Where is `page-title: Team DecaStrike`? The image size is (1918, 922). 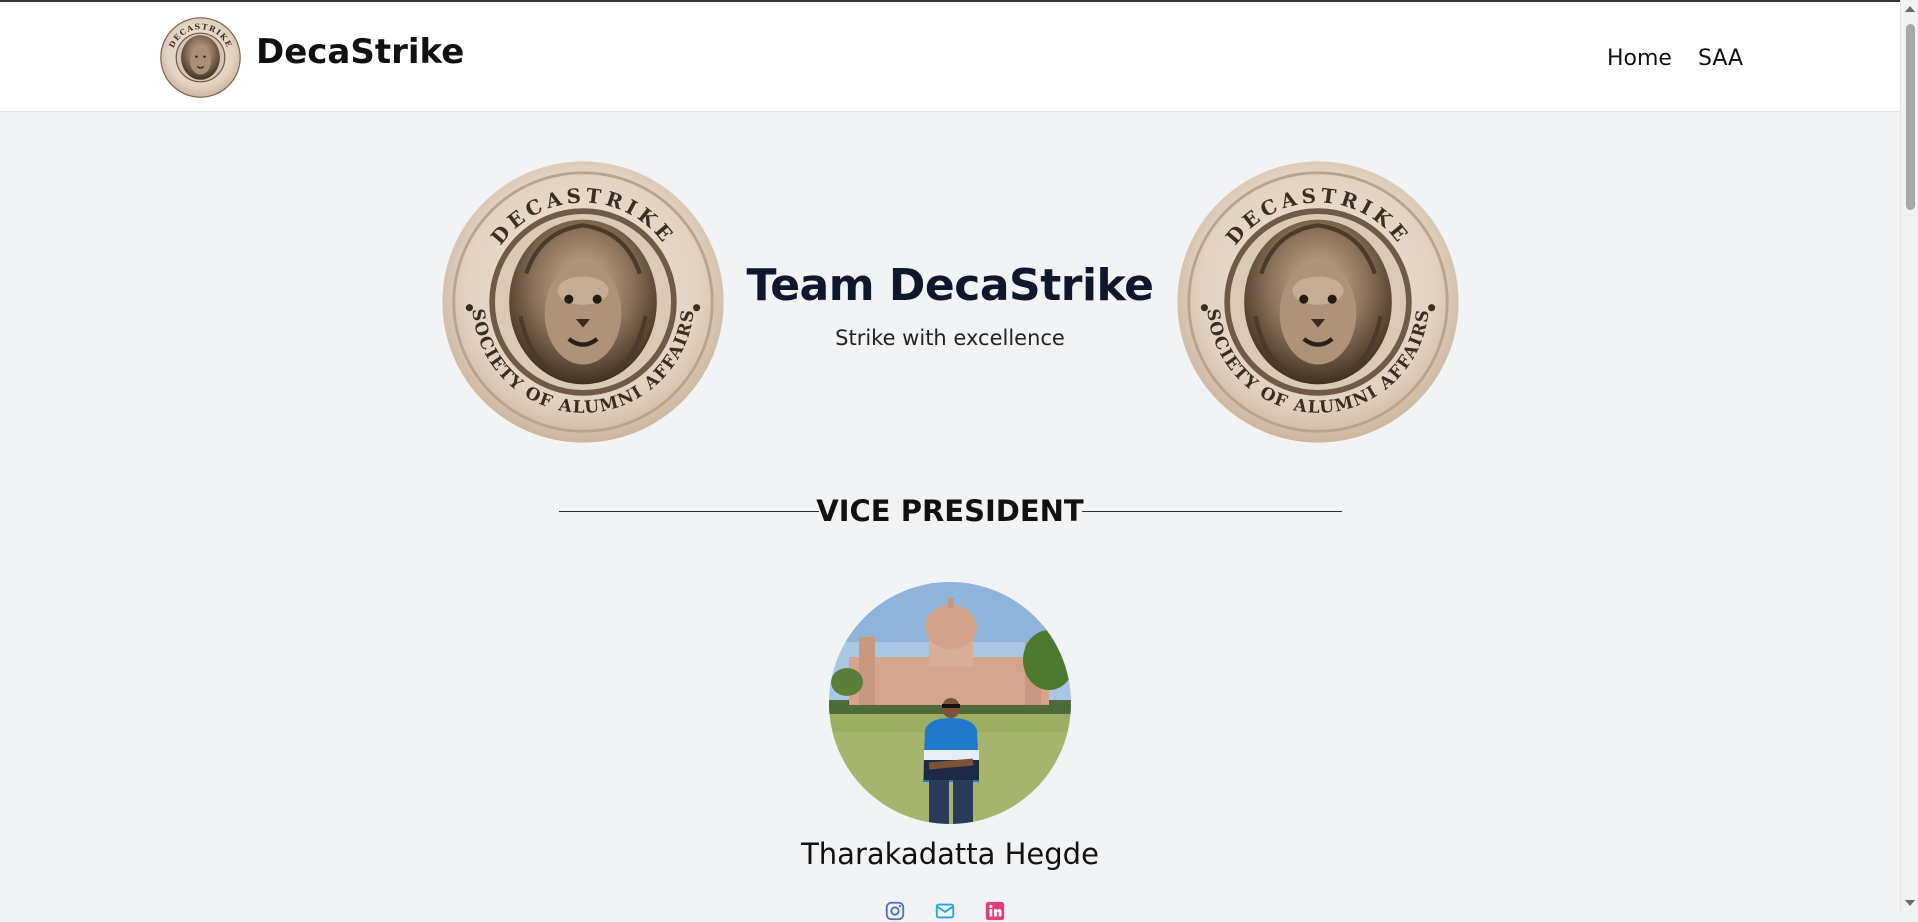 page-title: Team DecaStrike is located at coordinates (950, 285).